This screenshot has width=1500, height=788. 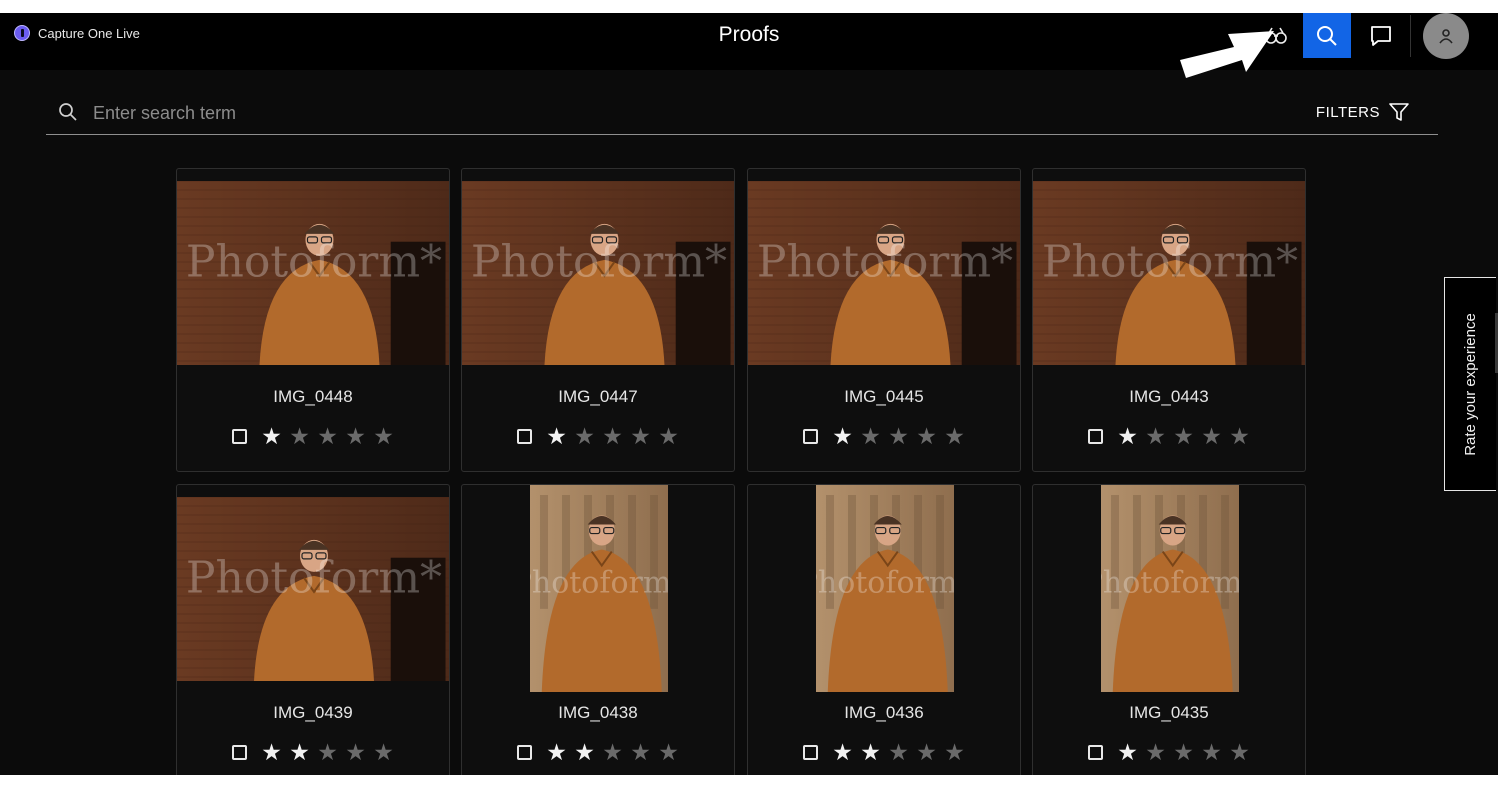 What do you see at coordinates (1347, 112) in the screenshot?
I see `filters-label: FILTERS` at bounding box center [1347, 112].